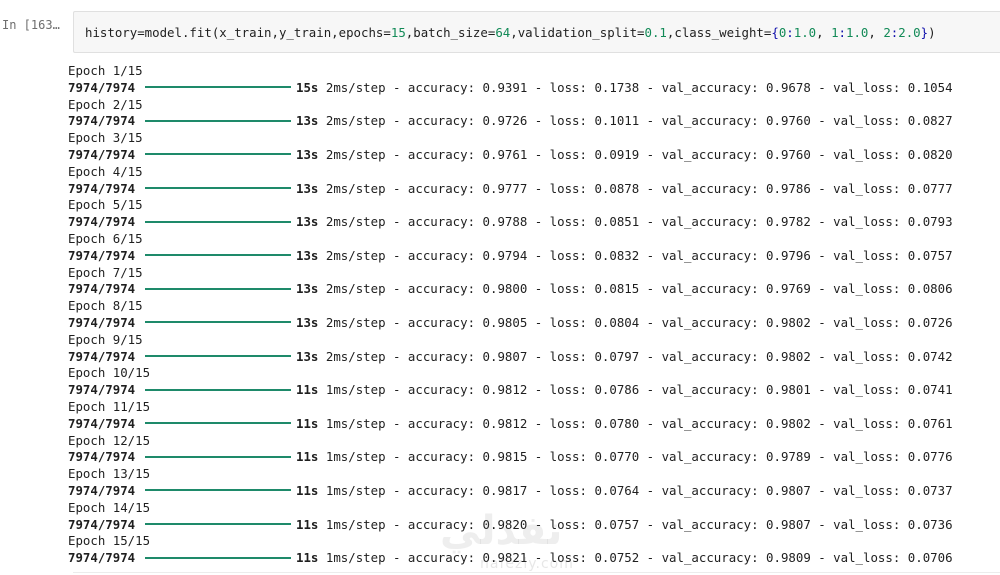  Describe the element at coordinates (932, 32) in the screenshot. I see `code-suffix: )` at that location.